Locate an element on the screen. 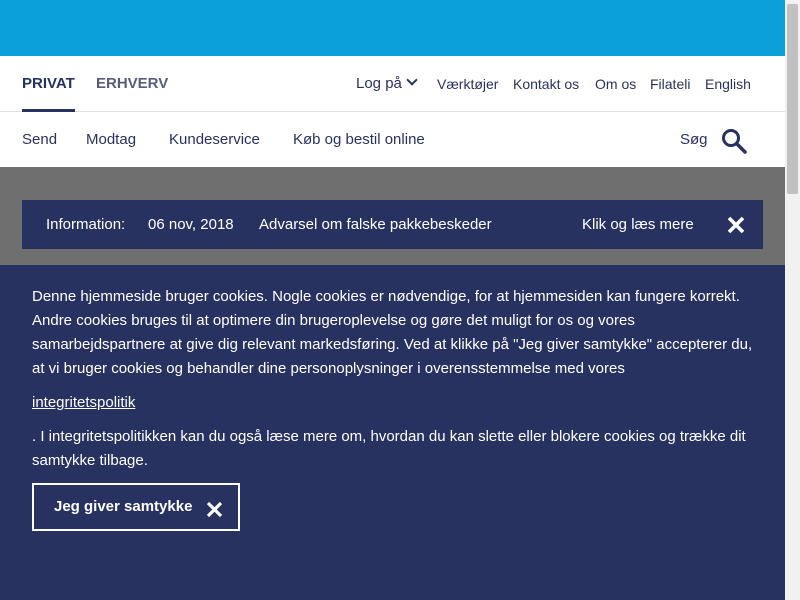 The width and height of the screenshot is (800, 600). login-dropdown: Log på is located at coordinates (387, 84).